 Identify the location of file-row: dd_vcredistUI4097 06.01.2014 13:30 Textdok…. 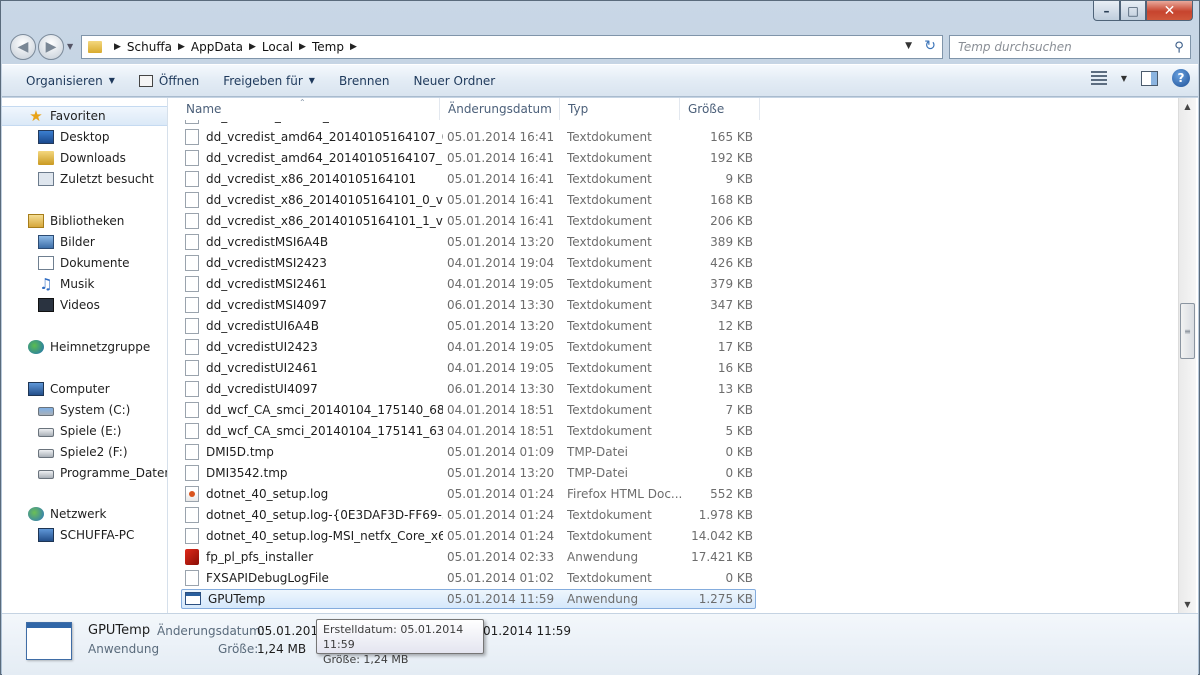
(673, 388).